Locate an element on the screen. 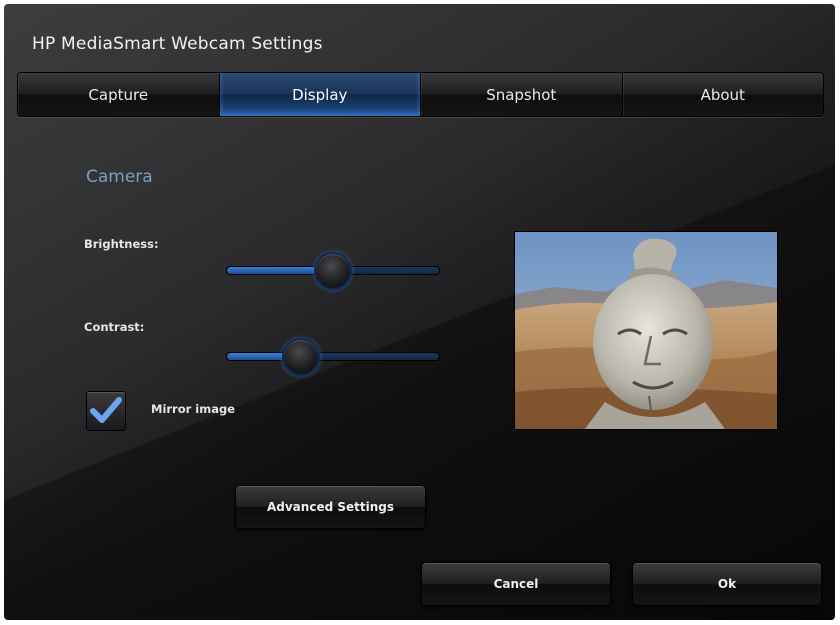  webcam-preview-icon is located at coordinates (646, 330).